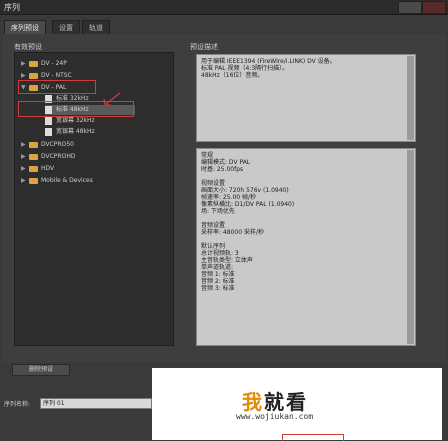 The width and height of the screenshot is (448, 441). Describe the element at coordinates (112, 99) in the screenshot. I see `annotation-arrow-icon` at that location.